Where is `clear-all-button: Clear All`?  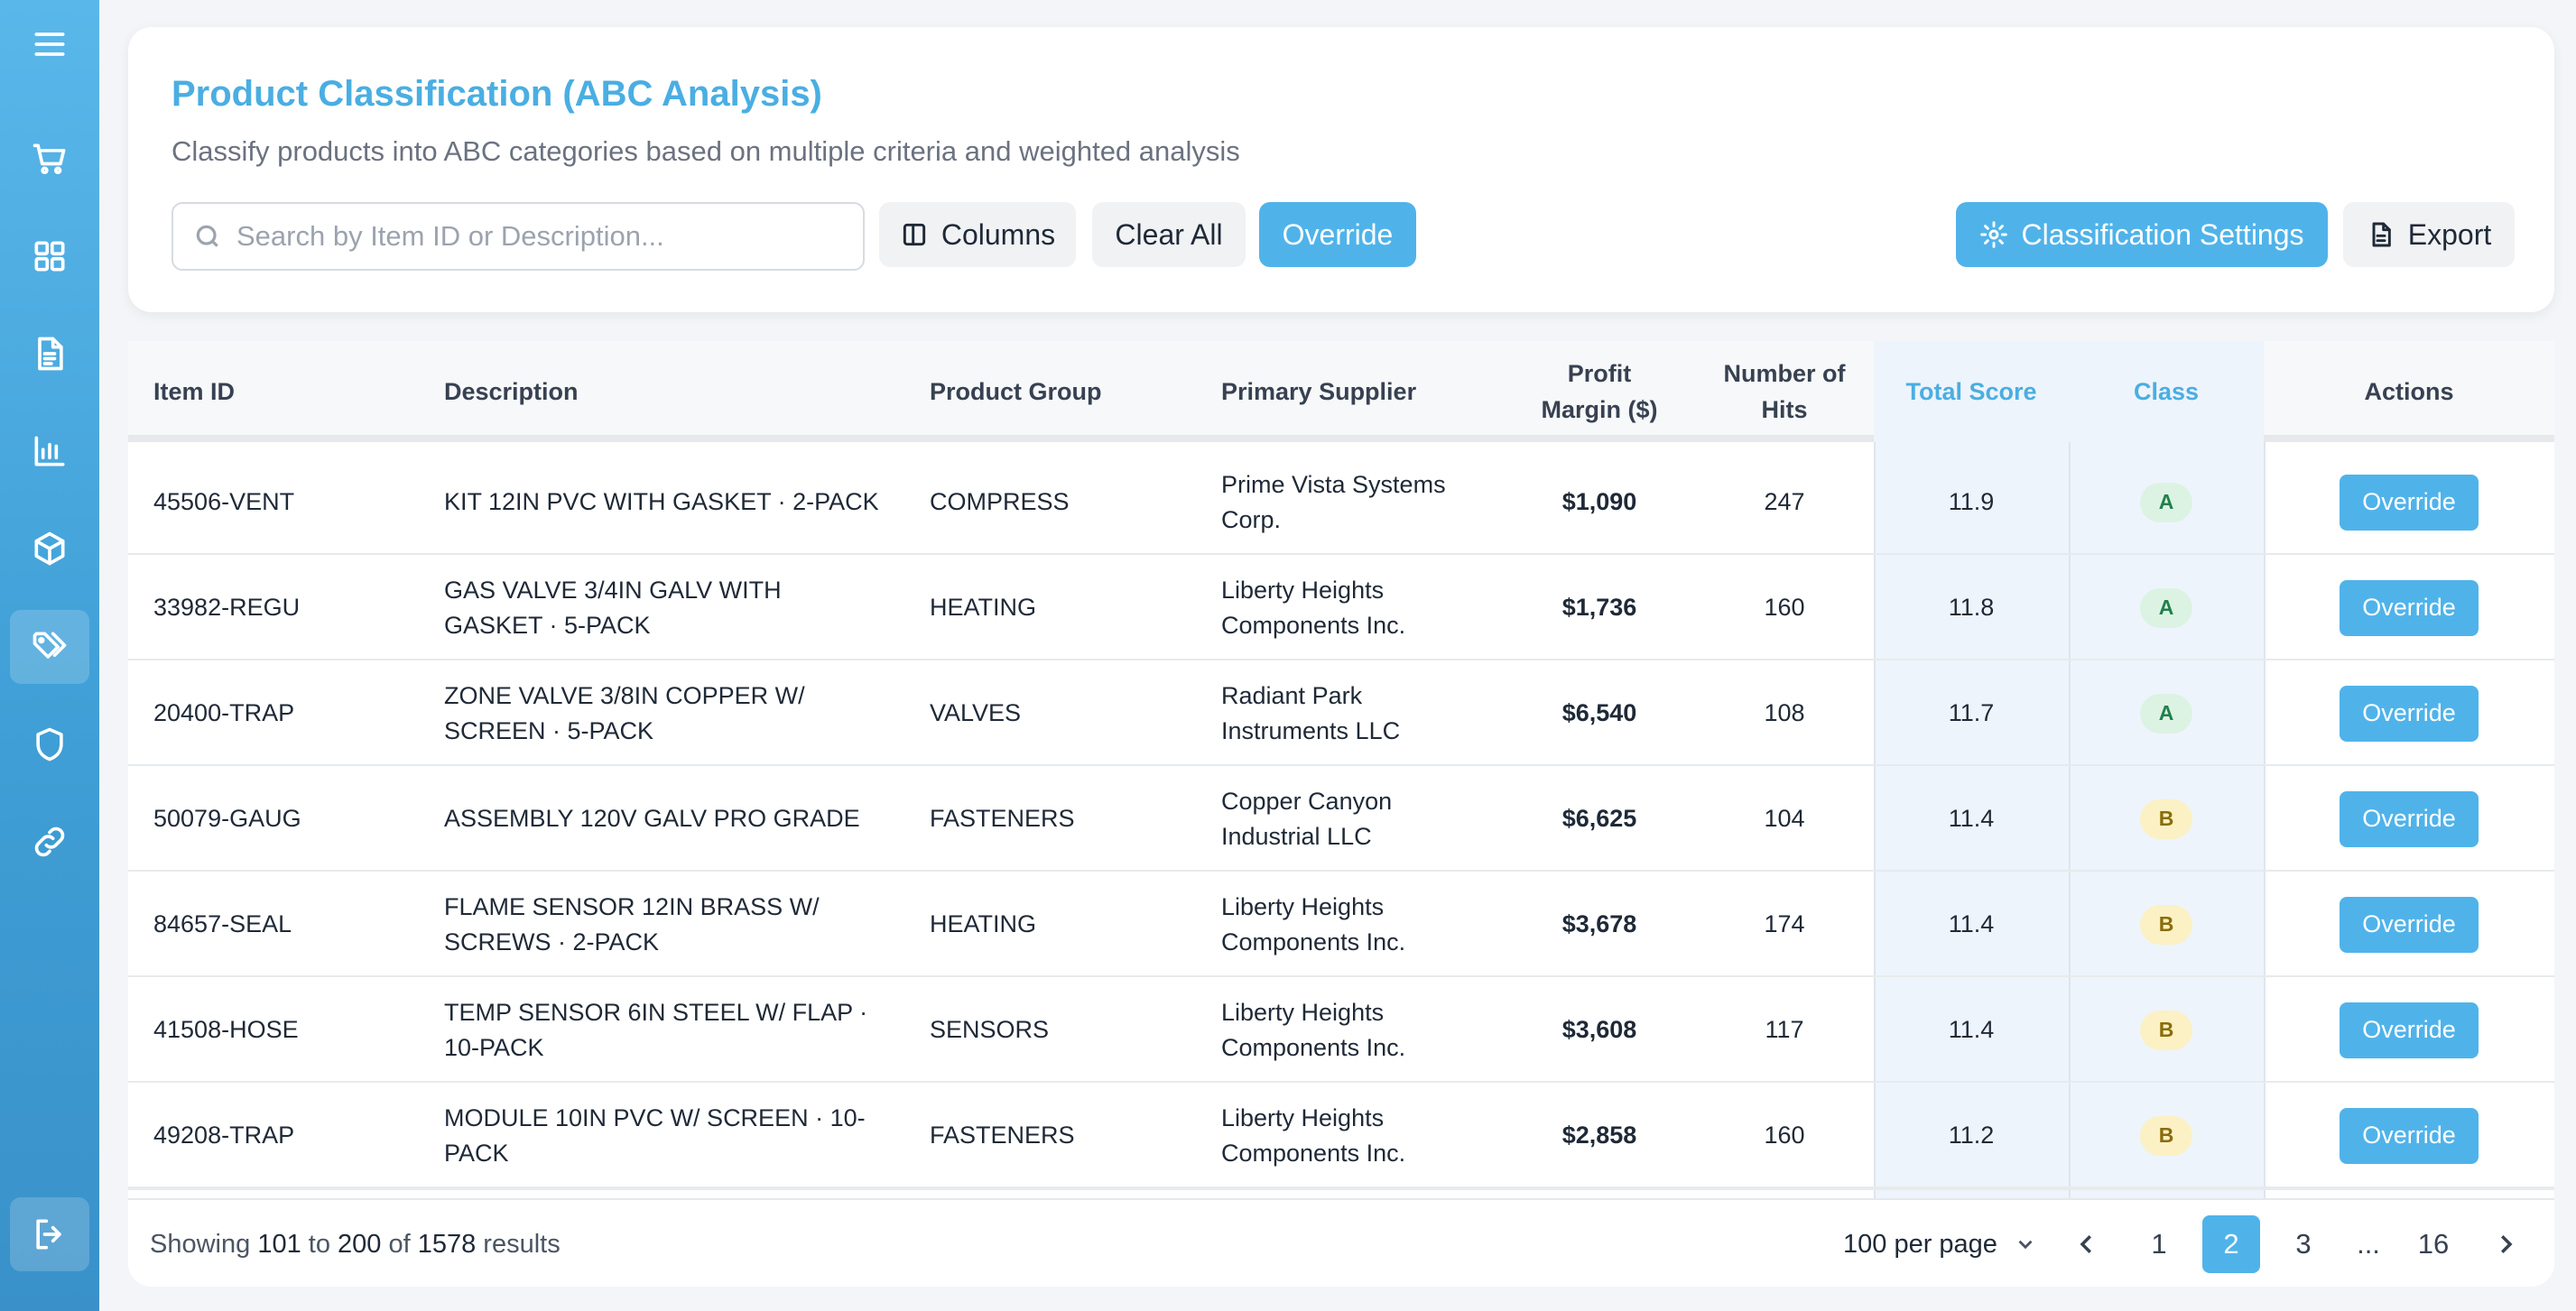
clear-all-button: Clear All is located at coordinates (1169, 235).